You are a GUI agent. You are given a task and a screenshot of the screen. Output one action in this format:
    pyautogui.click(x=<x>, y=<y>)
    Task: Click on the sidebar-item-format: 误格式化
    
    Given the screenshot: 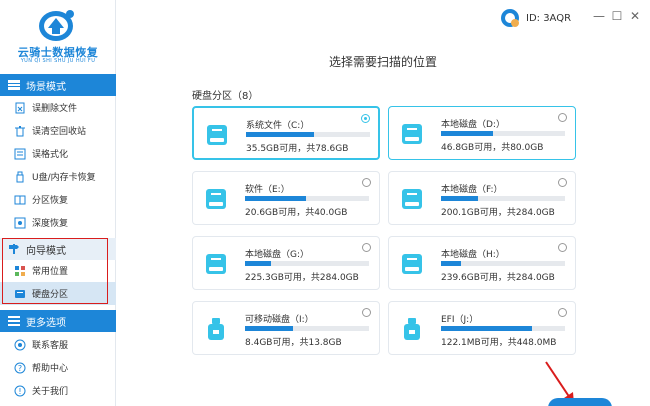 What is the action you would take?
    pyautogui.click(x=58, y=153)
    